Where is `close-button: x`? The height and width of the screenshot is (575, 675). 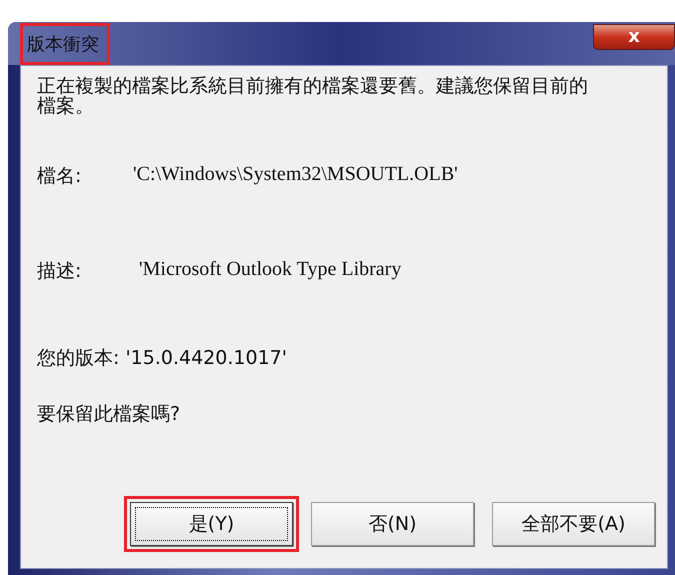 close-button: x is located at coordinates (634, 37).